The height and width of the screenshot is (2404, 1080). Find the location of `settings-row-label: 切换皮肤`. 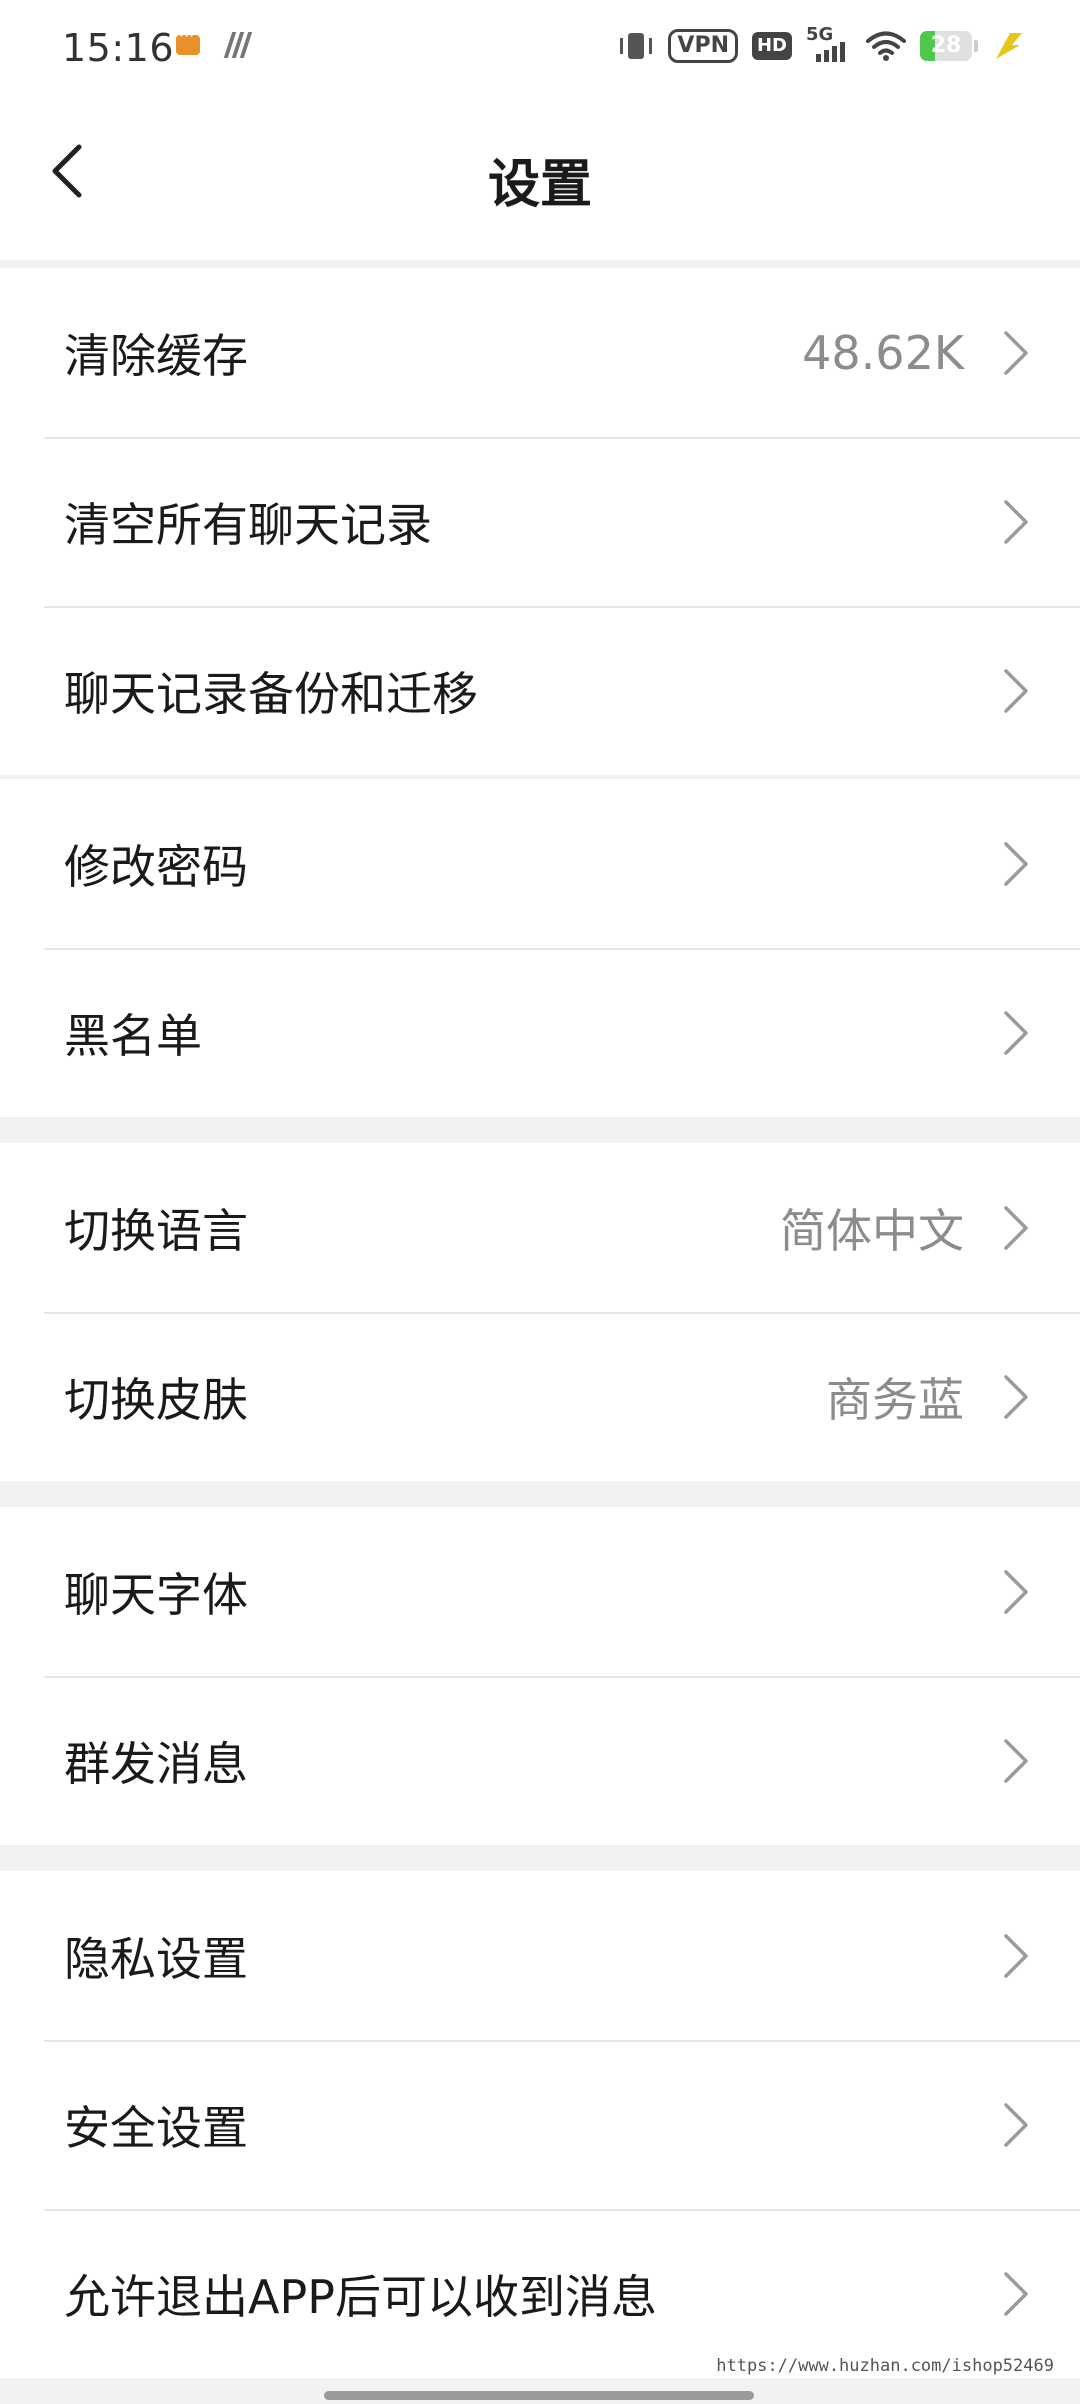

settings-row-label: 切换皮肤 is located at coordinates (156, 1399).